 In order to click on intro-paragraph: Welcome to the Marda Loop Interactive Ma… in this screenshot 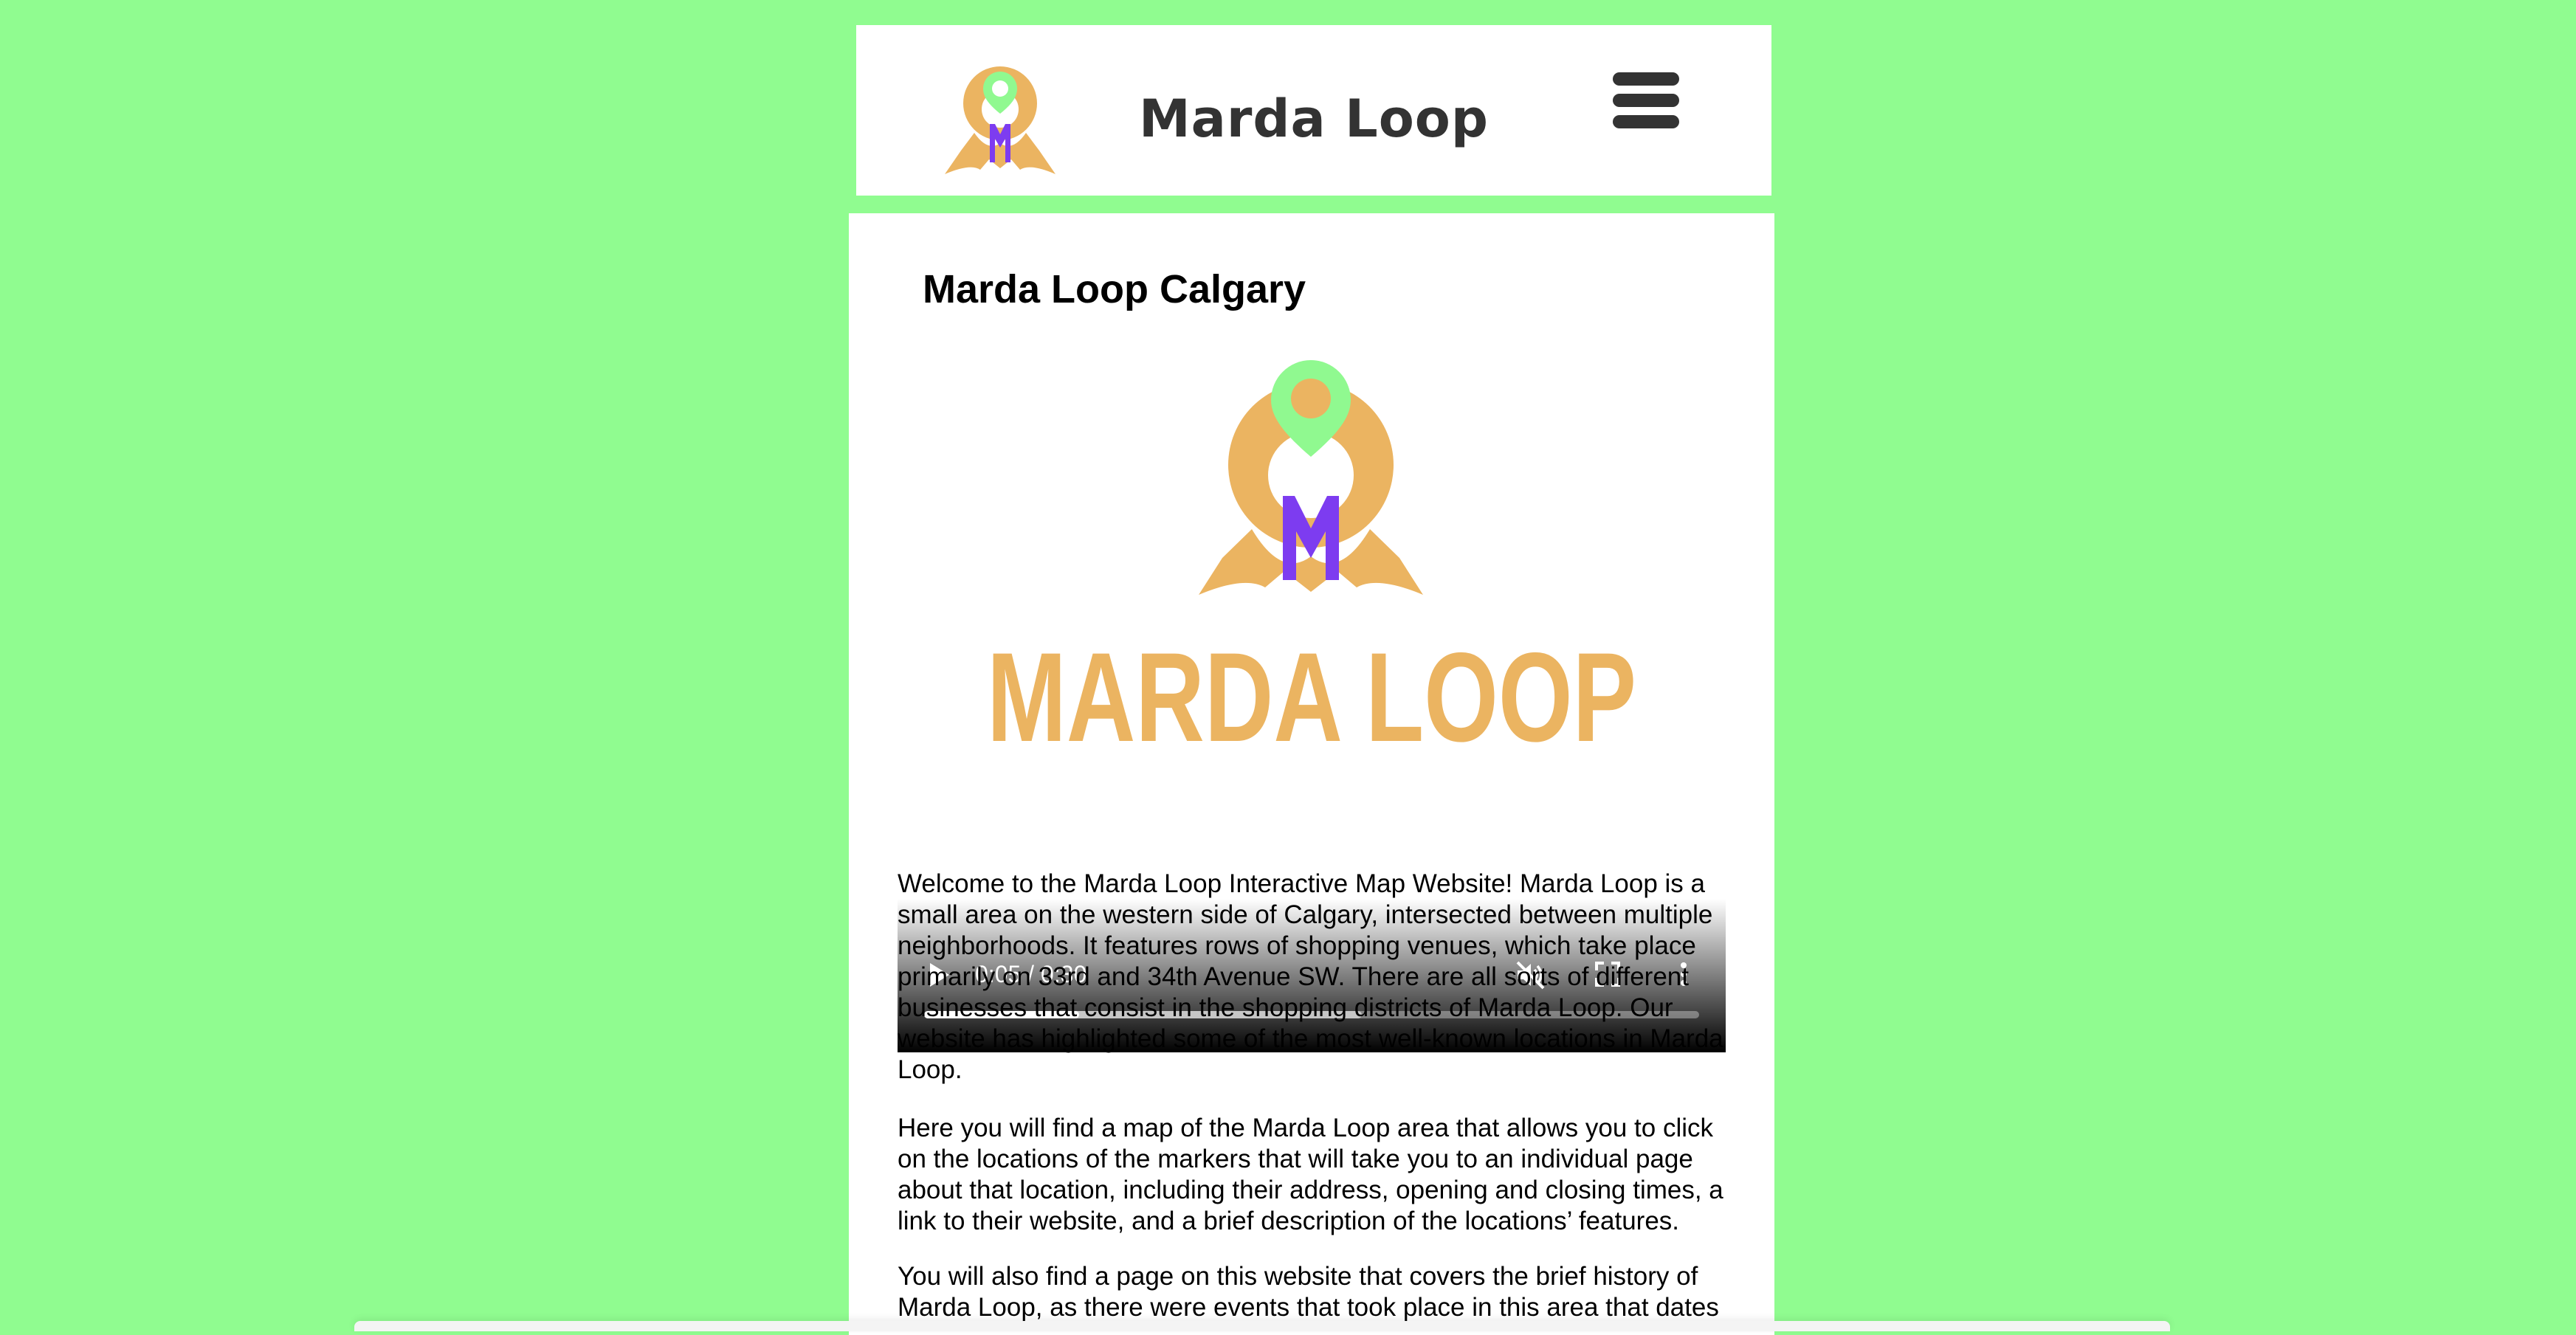, I will do `click(1311, 976)`.